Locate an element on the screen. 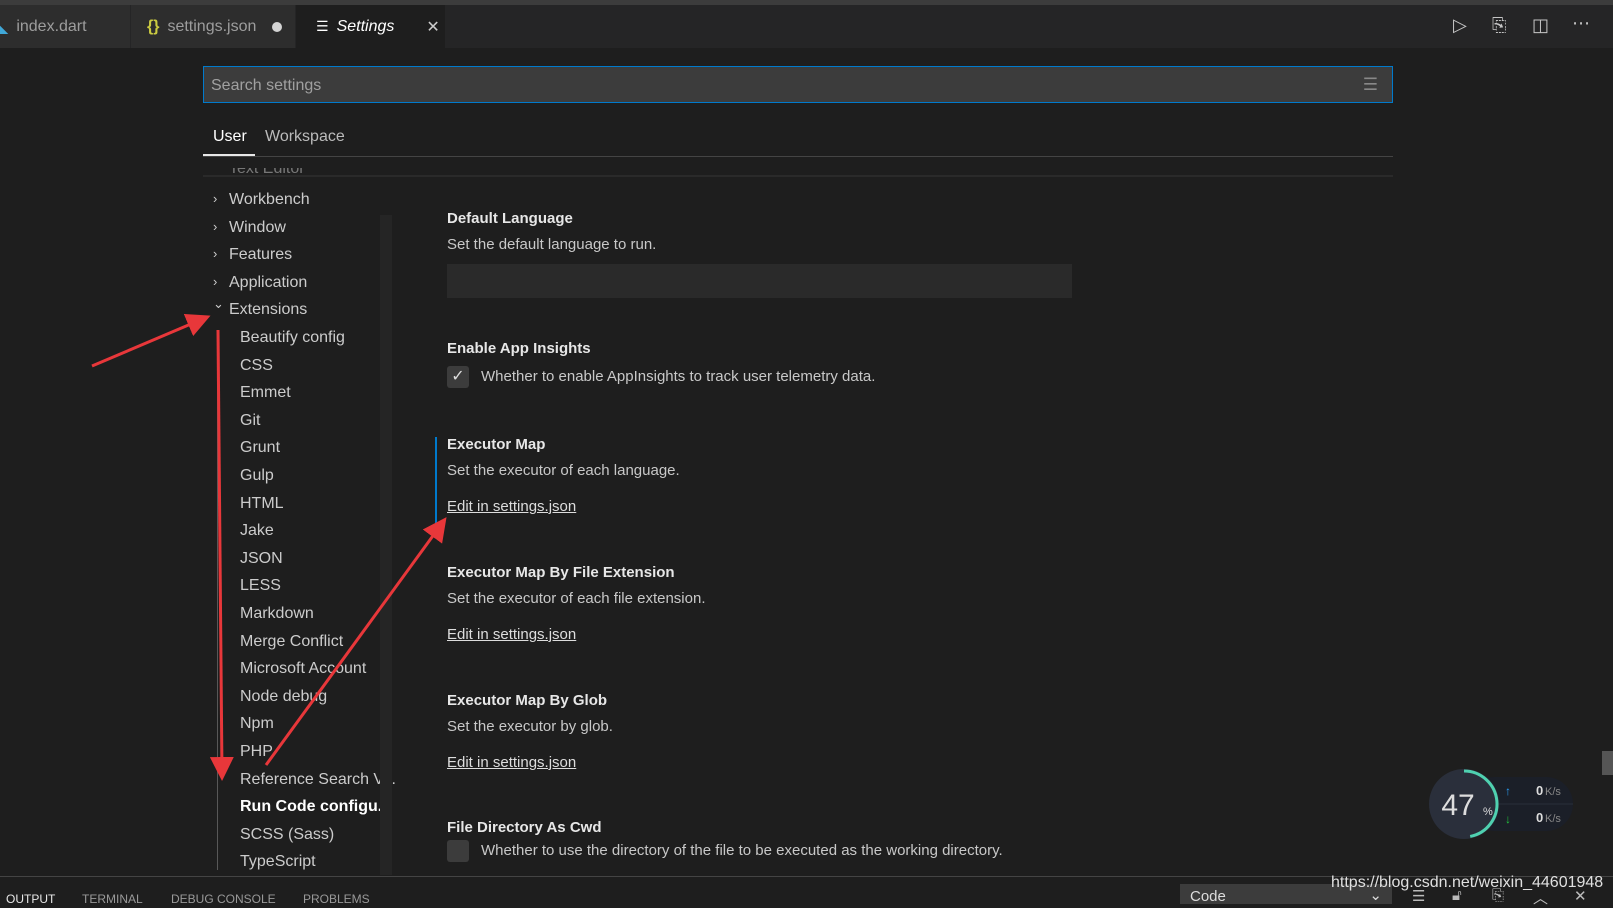 The width and height of the screenshot is (1613, 908). arrow-down-list is located at coordinates (221, 555).